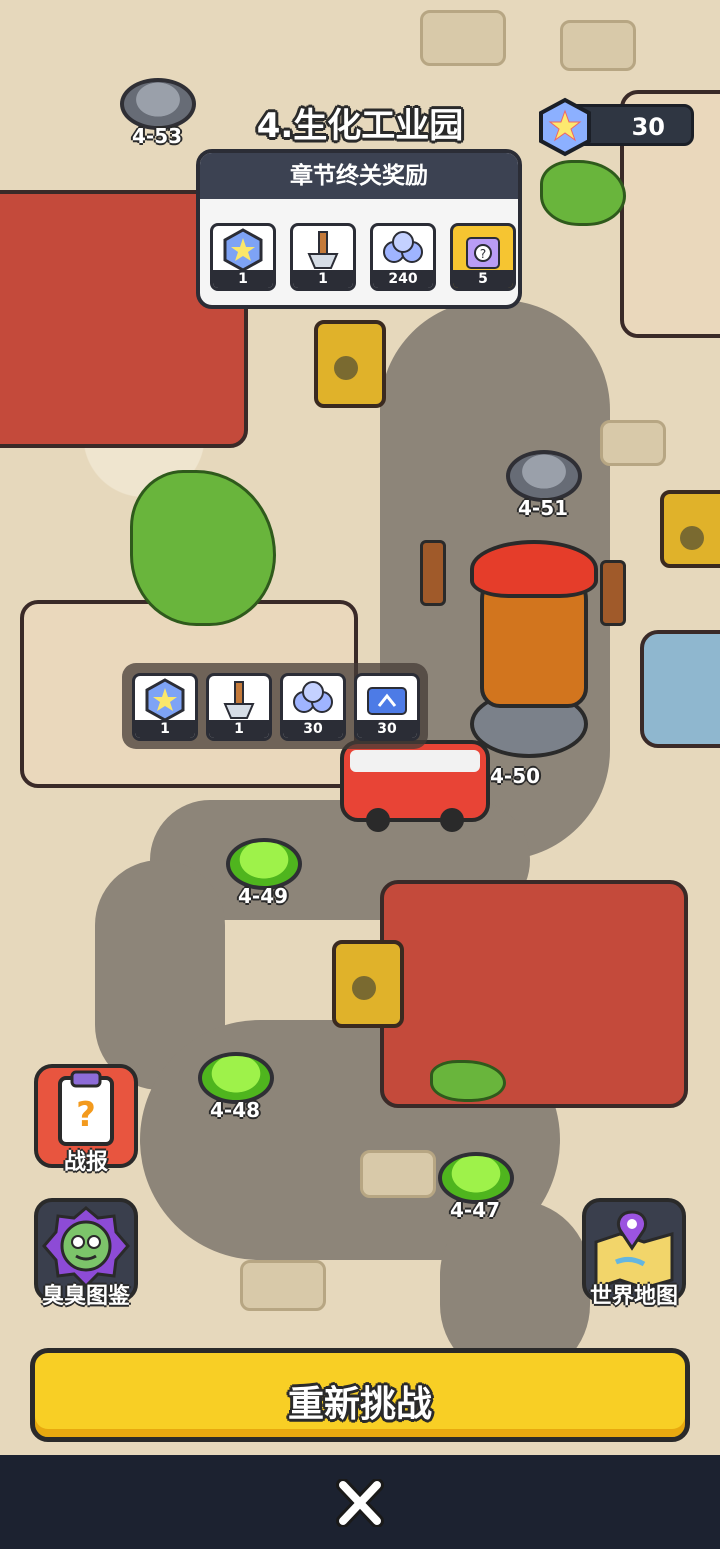 The height and width of the screenshot is (1549, 720). What do you see at coordinates (359, 229) in the screenshot?
I see `chapter-final-rewards-panel: 章节终关奖励 1 1 240 ? 5` at bounding box center [359, 229].